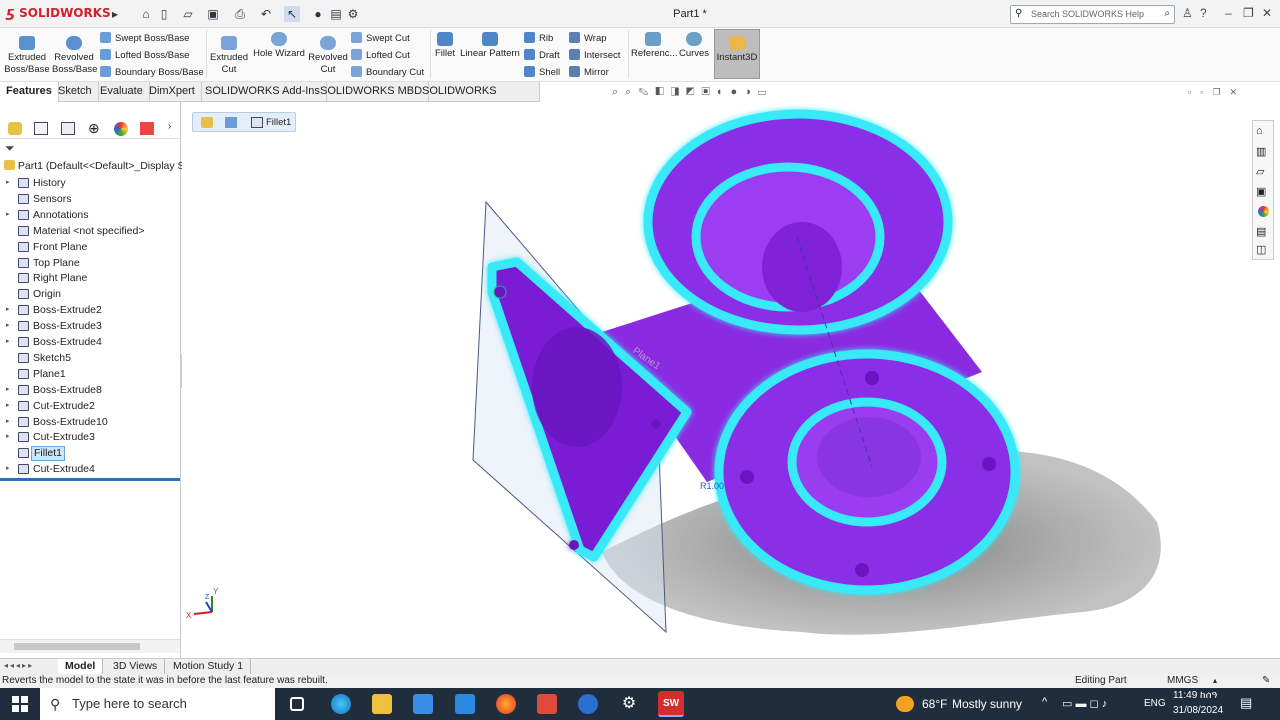  What do you see at coordinates (737, 54) in the screenshot?
I see `instant3d-button: Instant3D` at bounding box center [737, 54].